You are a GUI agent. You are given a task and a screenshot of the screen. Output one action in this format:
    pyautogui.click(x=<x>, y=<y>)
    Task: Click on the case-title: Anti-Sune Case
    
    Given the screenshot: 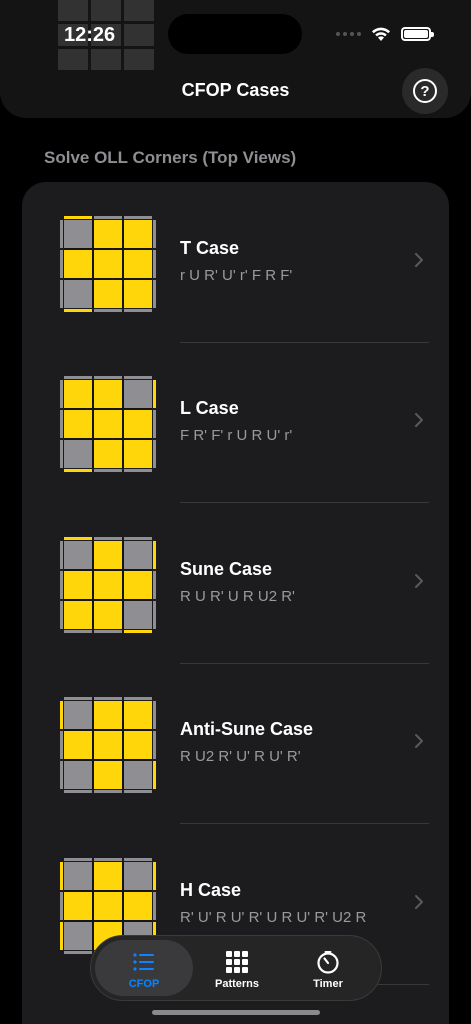 What is the action you would take?
    pyautogui.click(x=247, y=729)
    